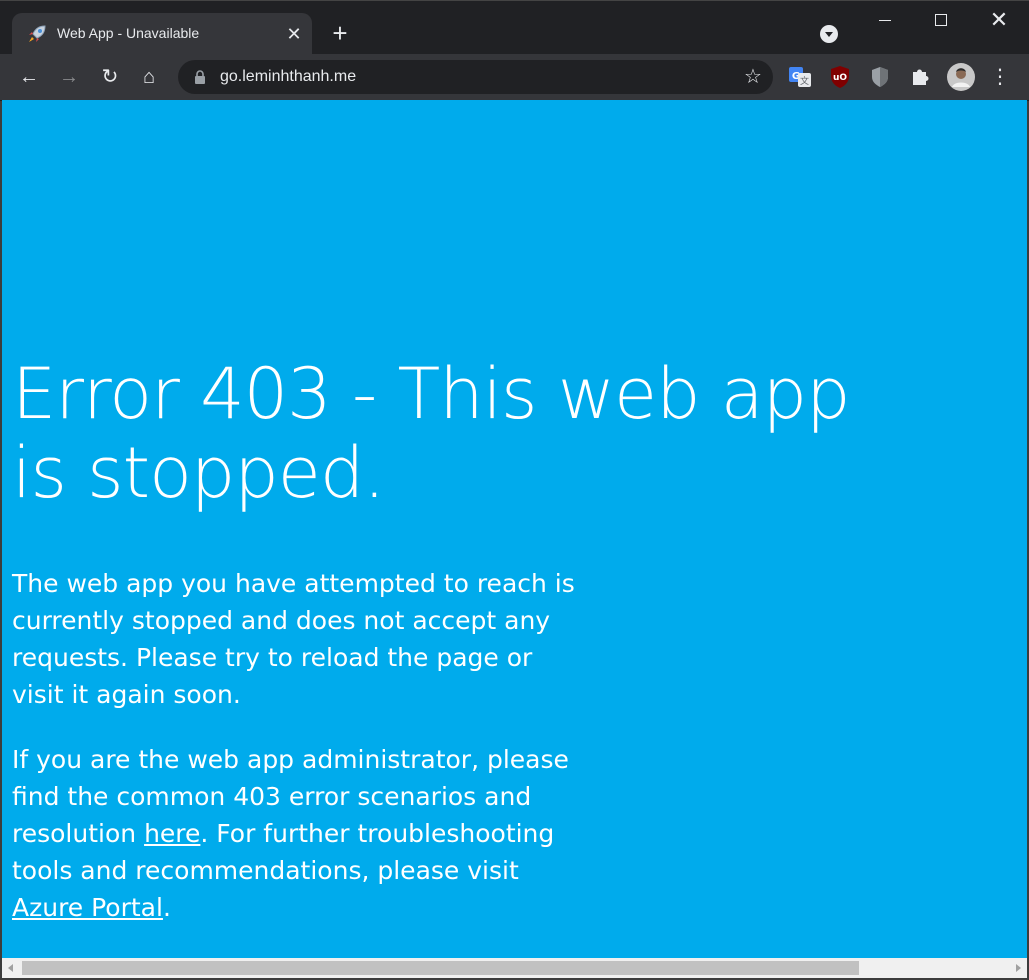  What do you see at coordinates (128, 33) in the screenshot?
I see `tab-title: Web App - Unavailable` at bounding box center [128, 33].